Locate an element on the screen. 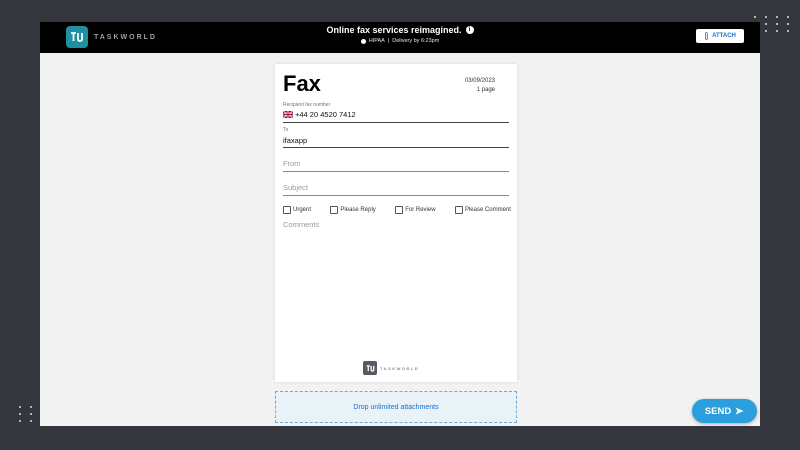  paperclip-icon is located at coordinates (707, 36).